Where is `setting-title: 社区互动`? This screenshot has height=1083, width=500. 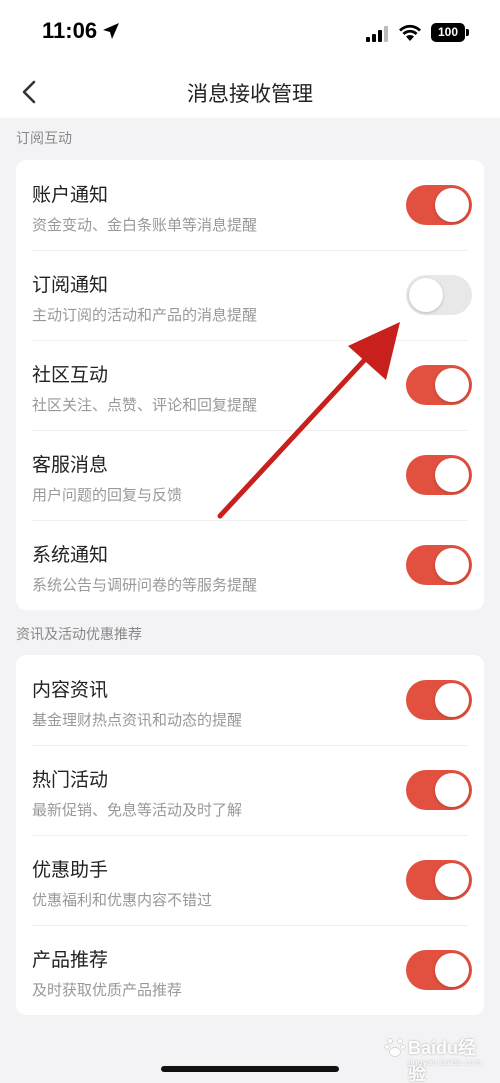
setting-title: 社区互动 is located at coordinates (70, 375).